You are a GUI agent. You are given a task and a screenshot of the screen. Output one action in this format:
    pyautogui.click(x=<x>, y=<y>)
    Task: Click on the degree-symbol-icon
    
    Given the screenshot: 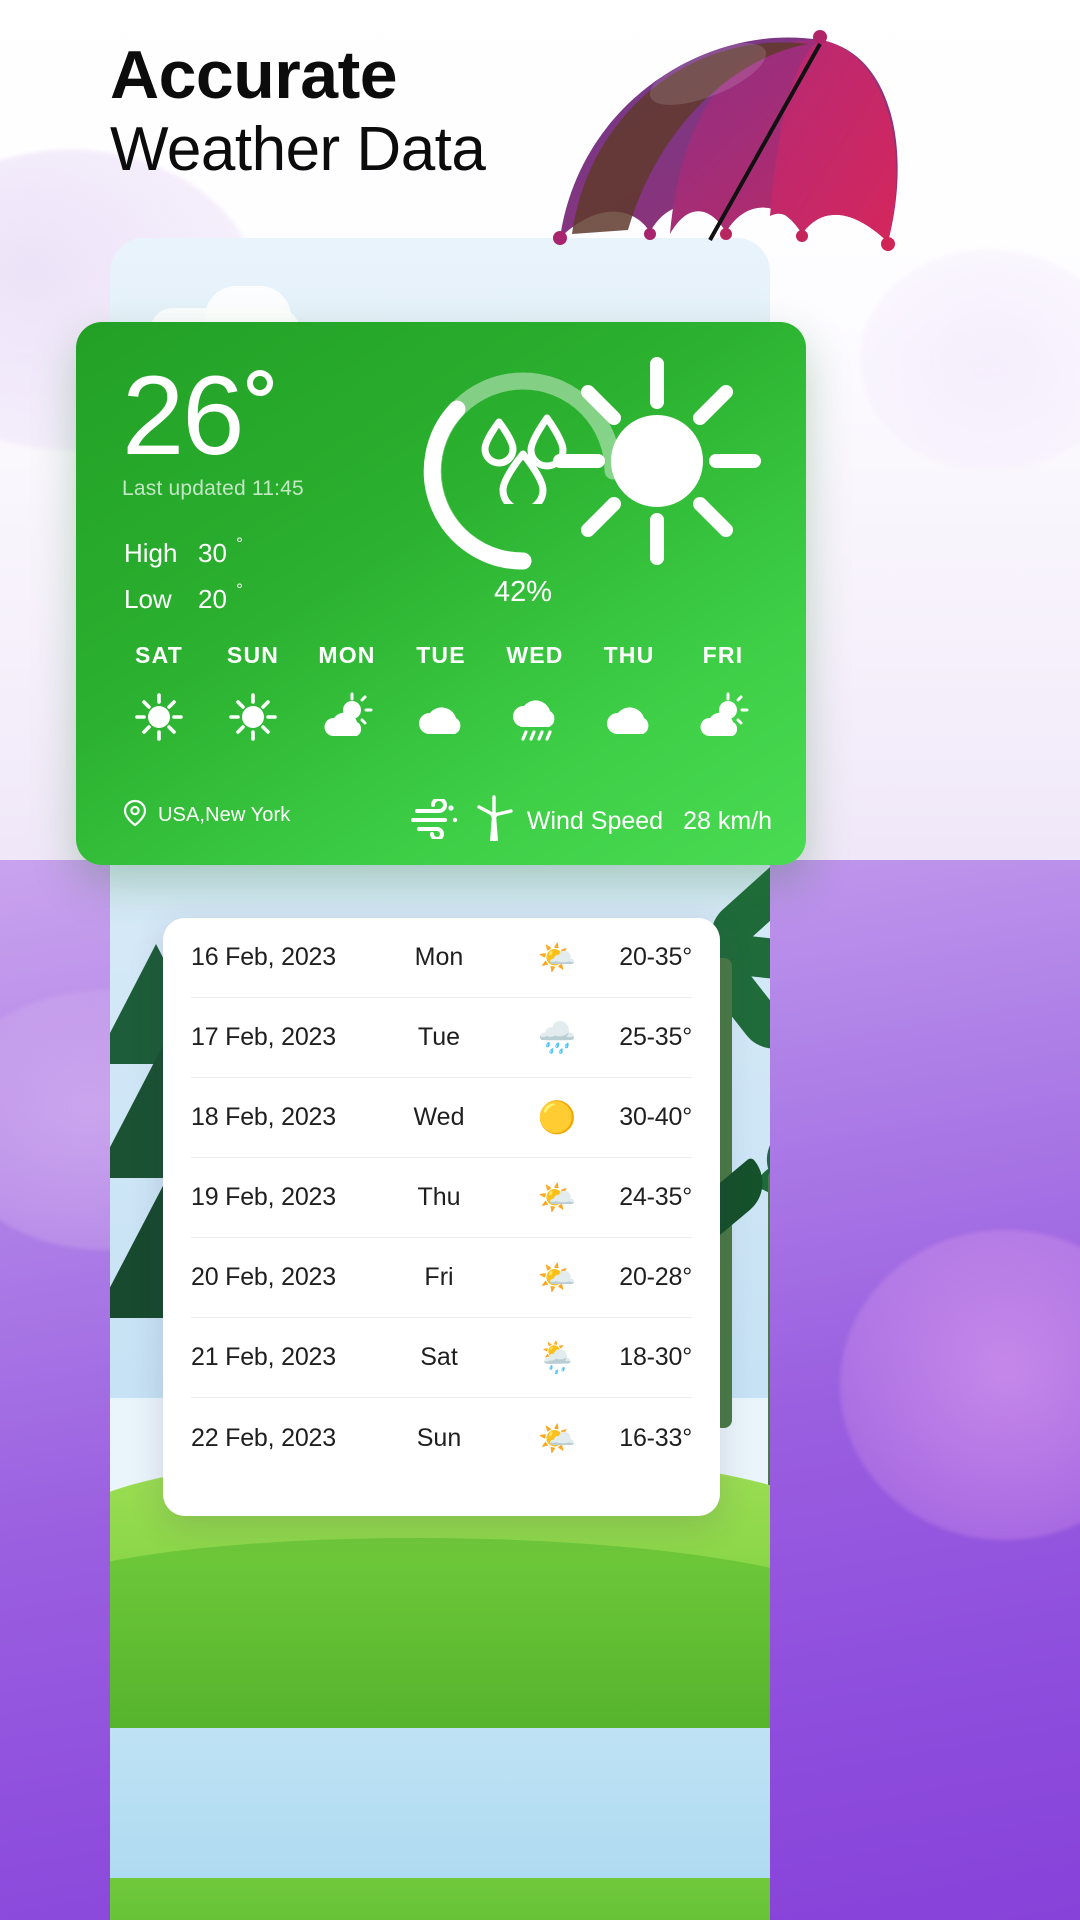 What is the action you would take?
    pyautogui.click(x=259, y=383)
    